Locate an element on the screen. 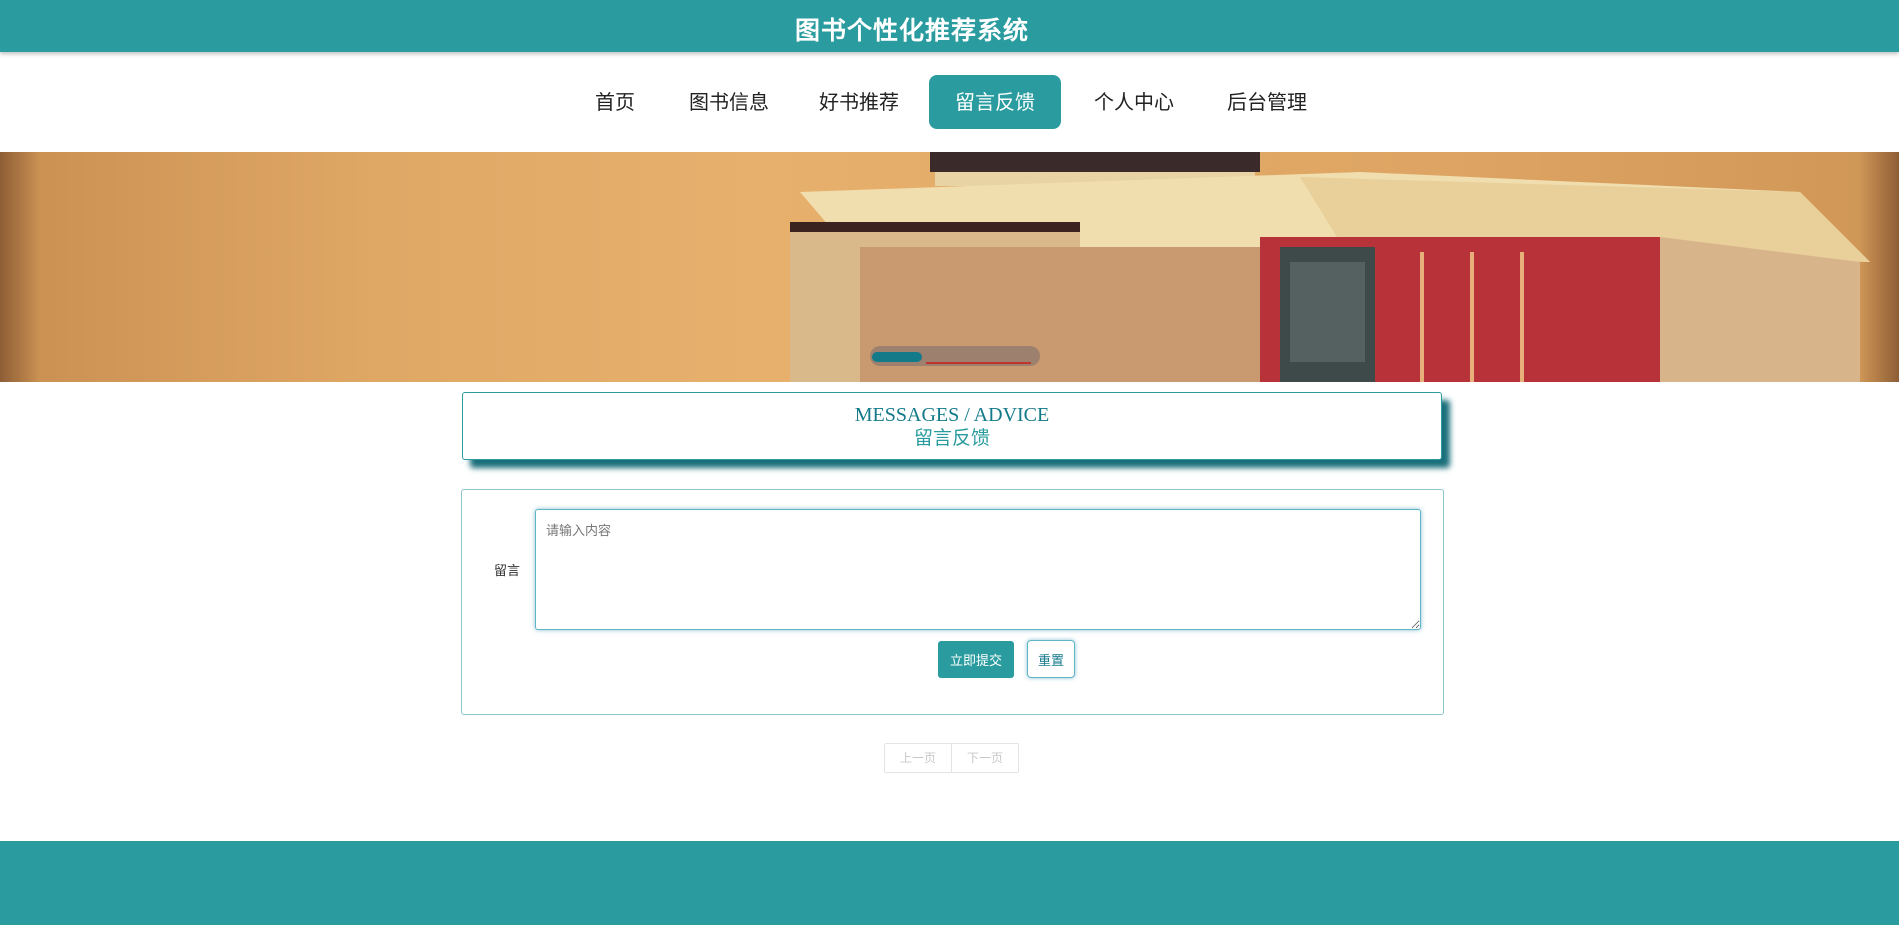 This screenshot has width=1899, height=925. section-title-en: MESSAGES / ADVICE is located at coordinates (952, 415).